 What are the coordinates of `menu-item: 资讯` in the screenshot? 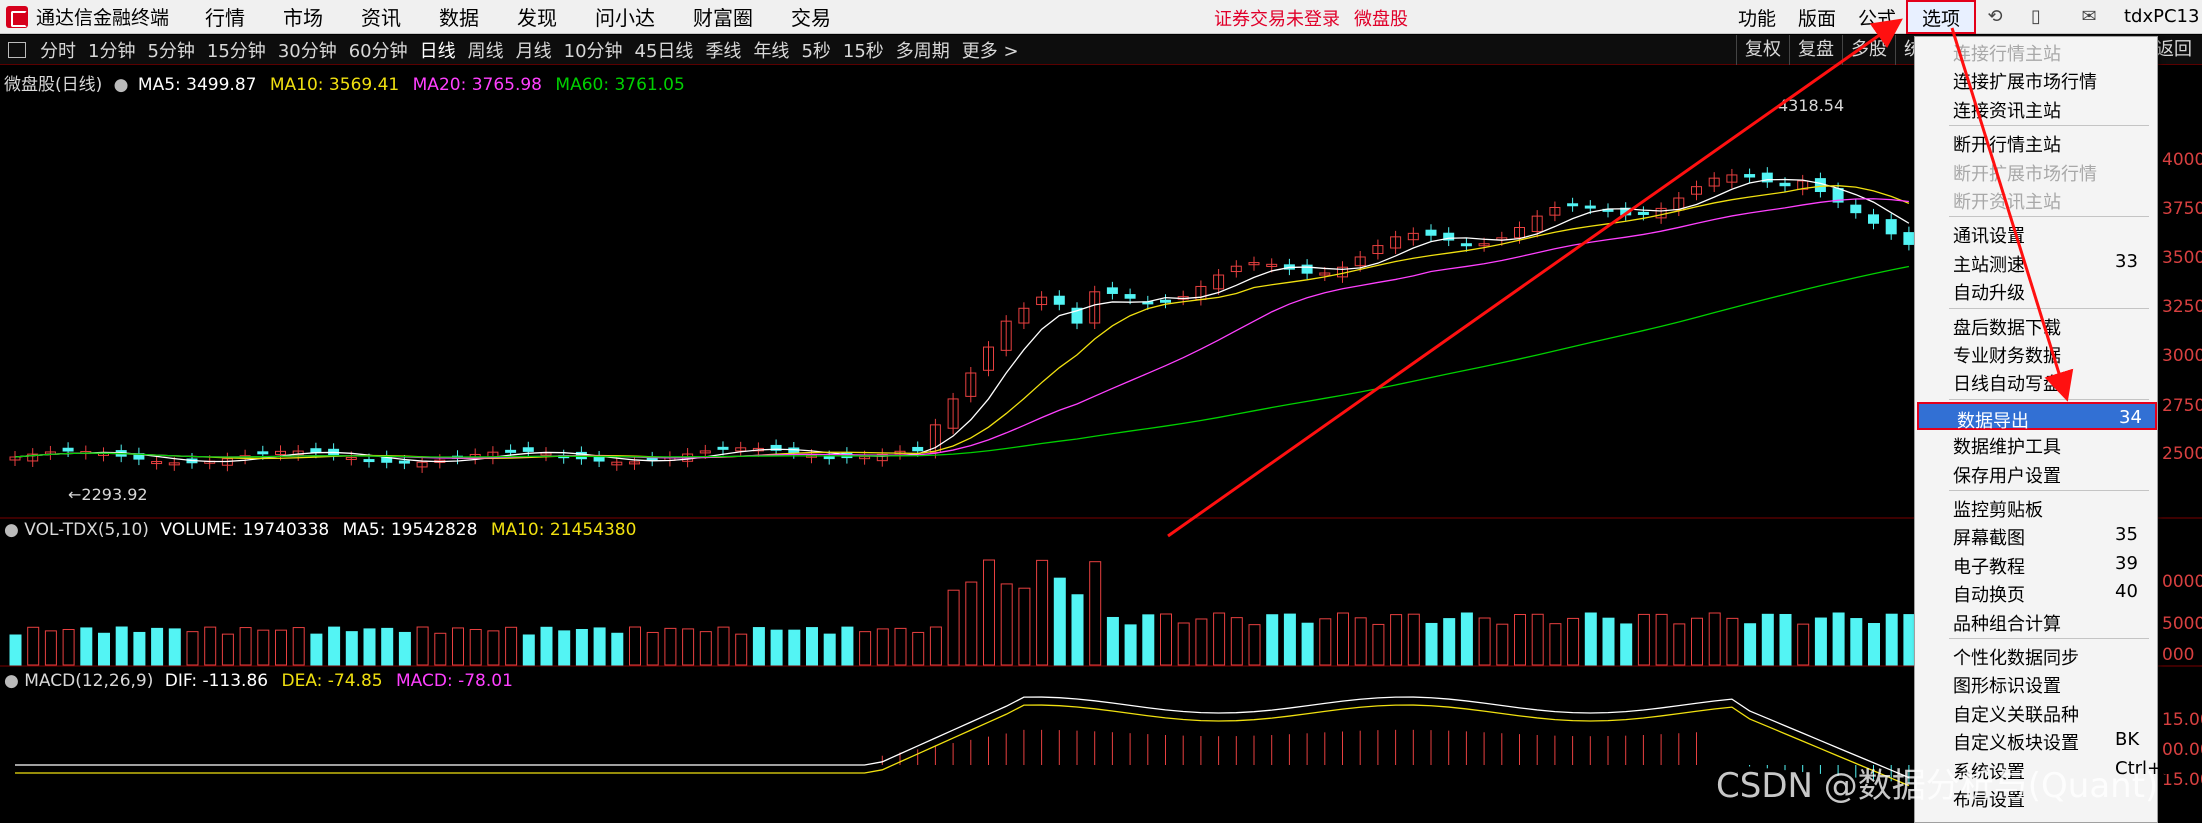 It's located at (381, 16).